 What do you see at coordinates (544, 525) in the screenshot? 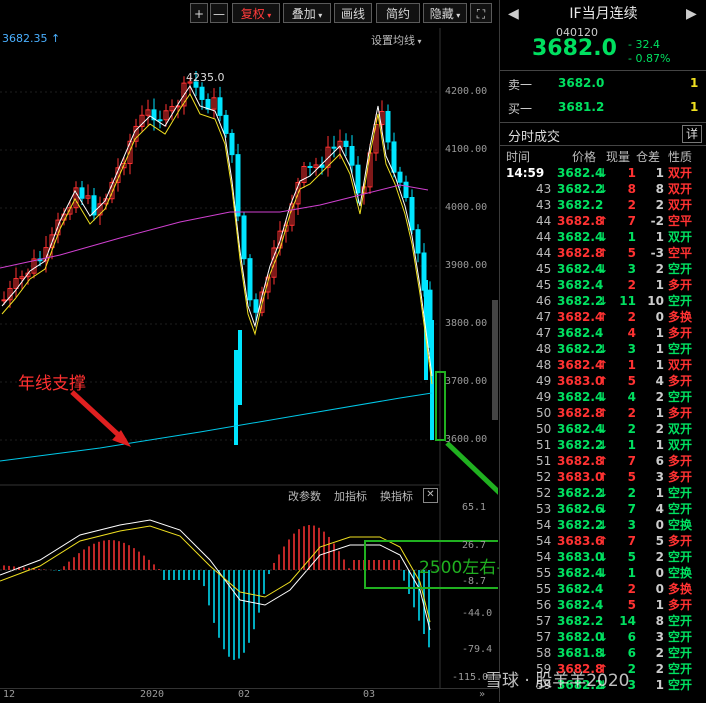
I see `tick-time: 54` at bounding box center [544, 525].